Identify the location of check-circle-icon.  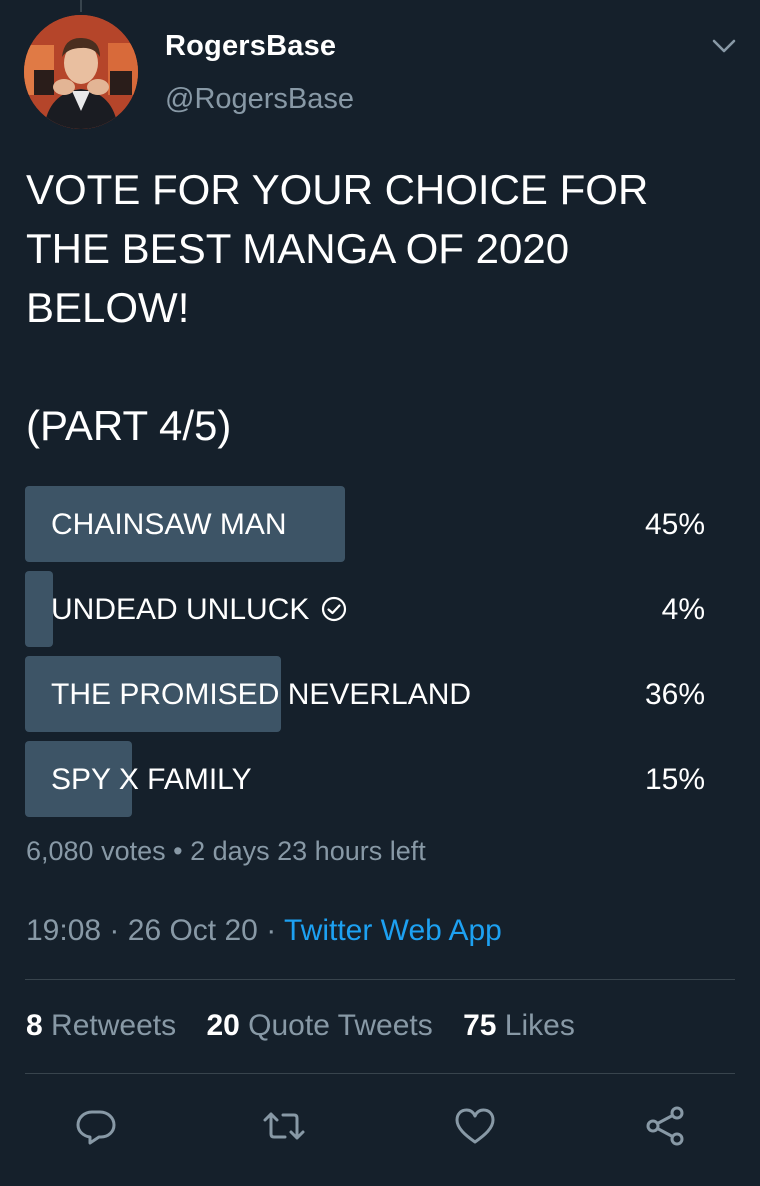
(334, 598).